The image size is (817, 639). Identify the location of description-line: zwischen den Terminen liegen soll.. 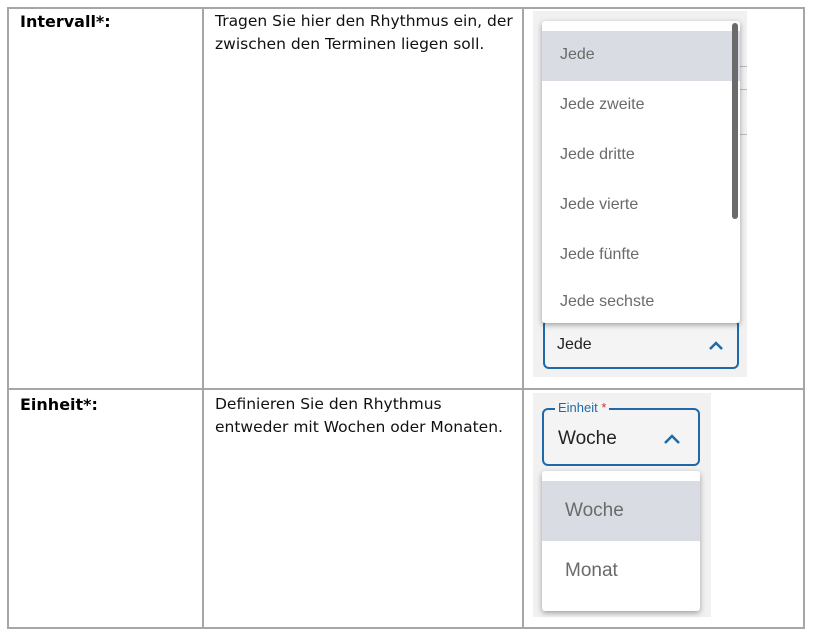
(350, 44).